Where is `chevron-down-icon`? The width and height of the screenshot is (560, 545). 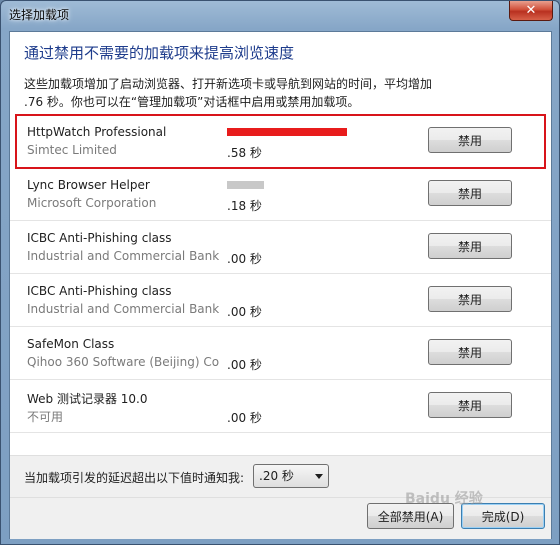 chevron-down-icon is located at coordinates (319, 476).